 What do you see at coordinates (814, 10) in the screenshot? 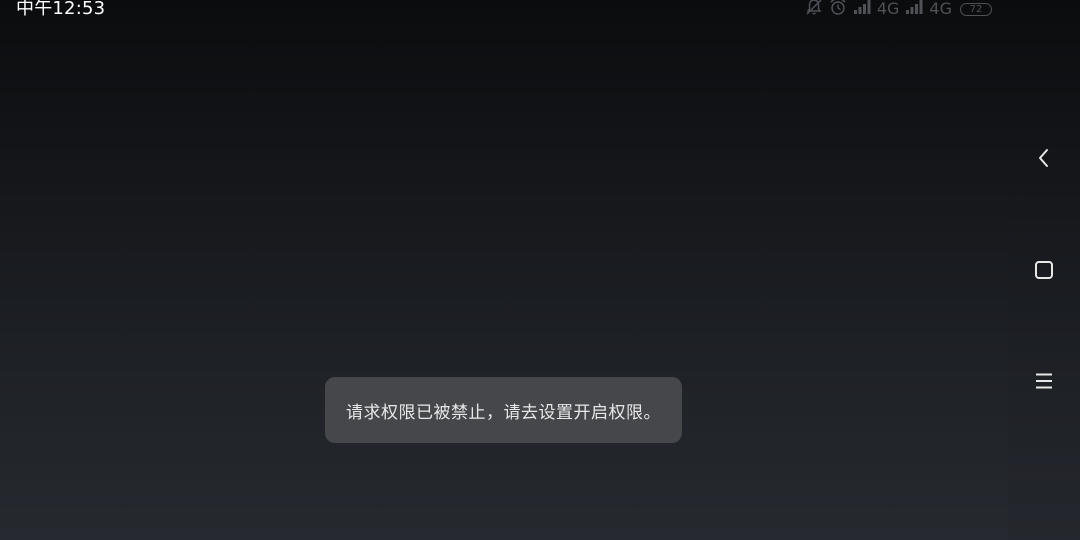
I see `muted-bell-icon` at bounding box center [814, 10].